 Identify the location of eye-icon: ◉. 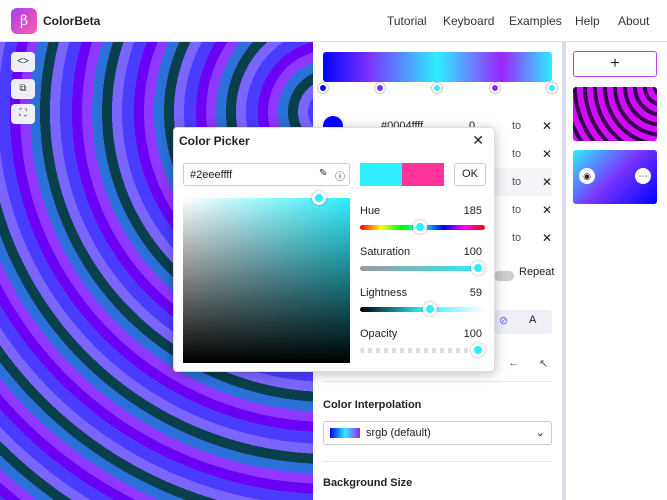
(587, 176).